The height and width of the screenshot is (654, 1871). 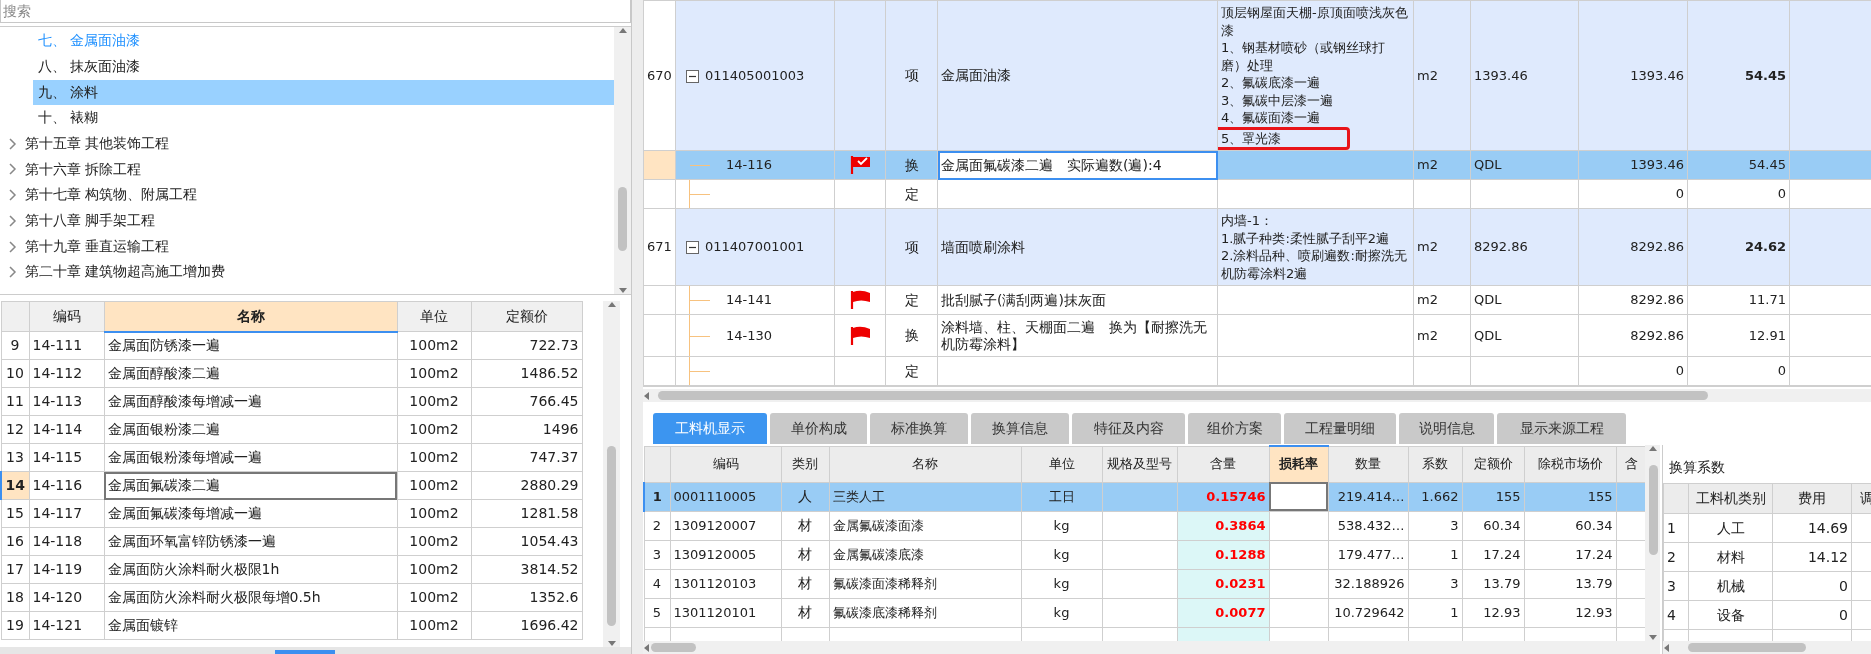 I want to click on table-cell: 8292.86, so click(x=1633, y=247).